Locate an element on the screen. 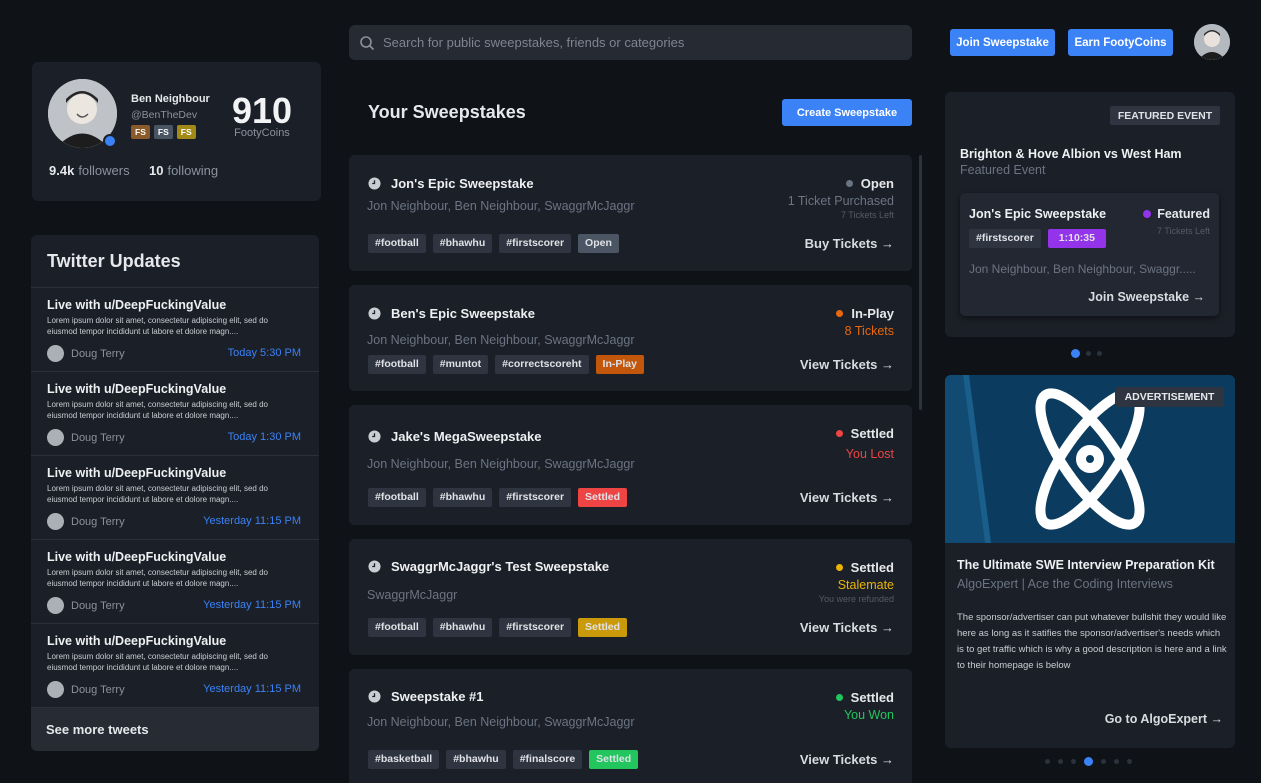 The image size is (1261, 783). tag-list: #football #bhawhu #firstscorer Settled is located at coordinates (498, 627).